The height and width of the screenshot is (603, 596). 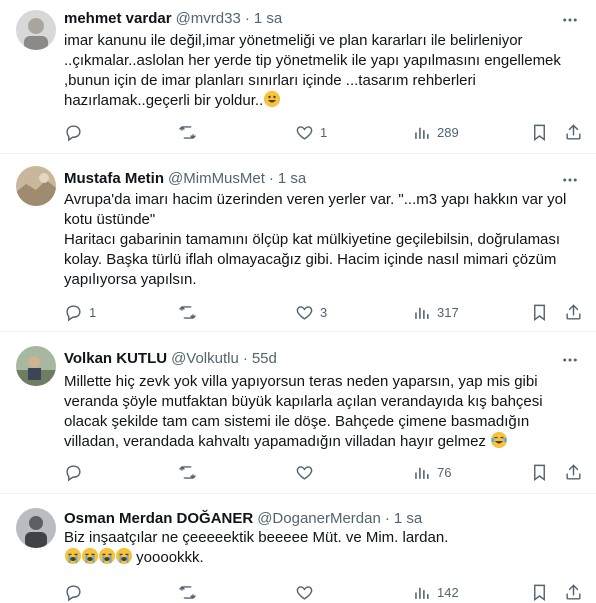 I want to click on timestamp: 55d, so click(x=264, y=358).